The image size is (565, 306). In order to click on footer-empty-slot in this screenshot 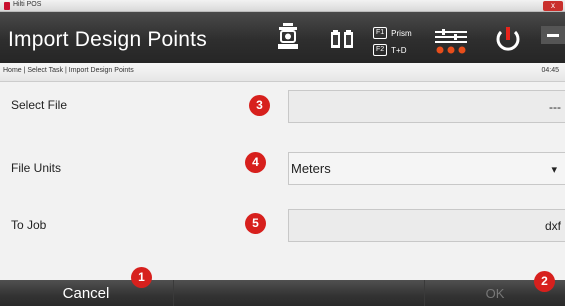, I will do `click(298, 293)`.